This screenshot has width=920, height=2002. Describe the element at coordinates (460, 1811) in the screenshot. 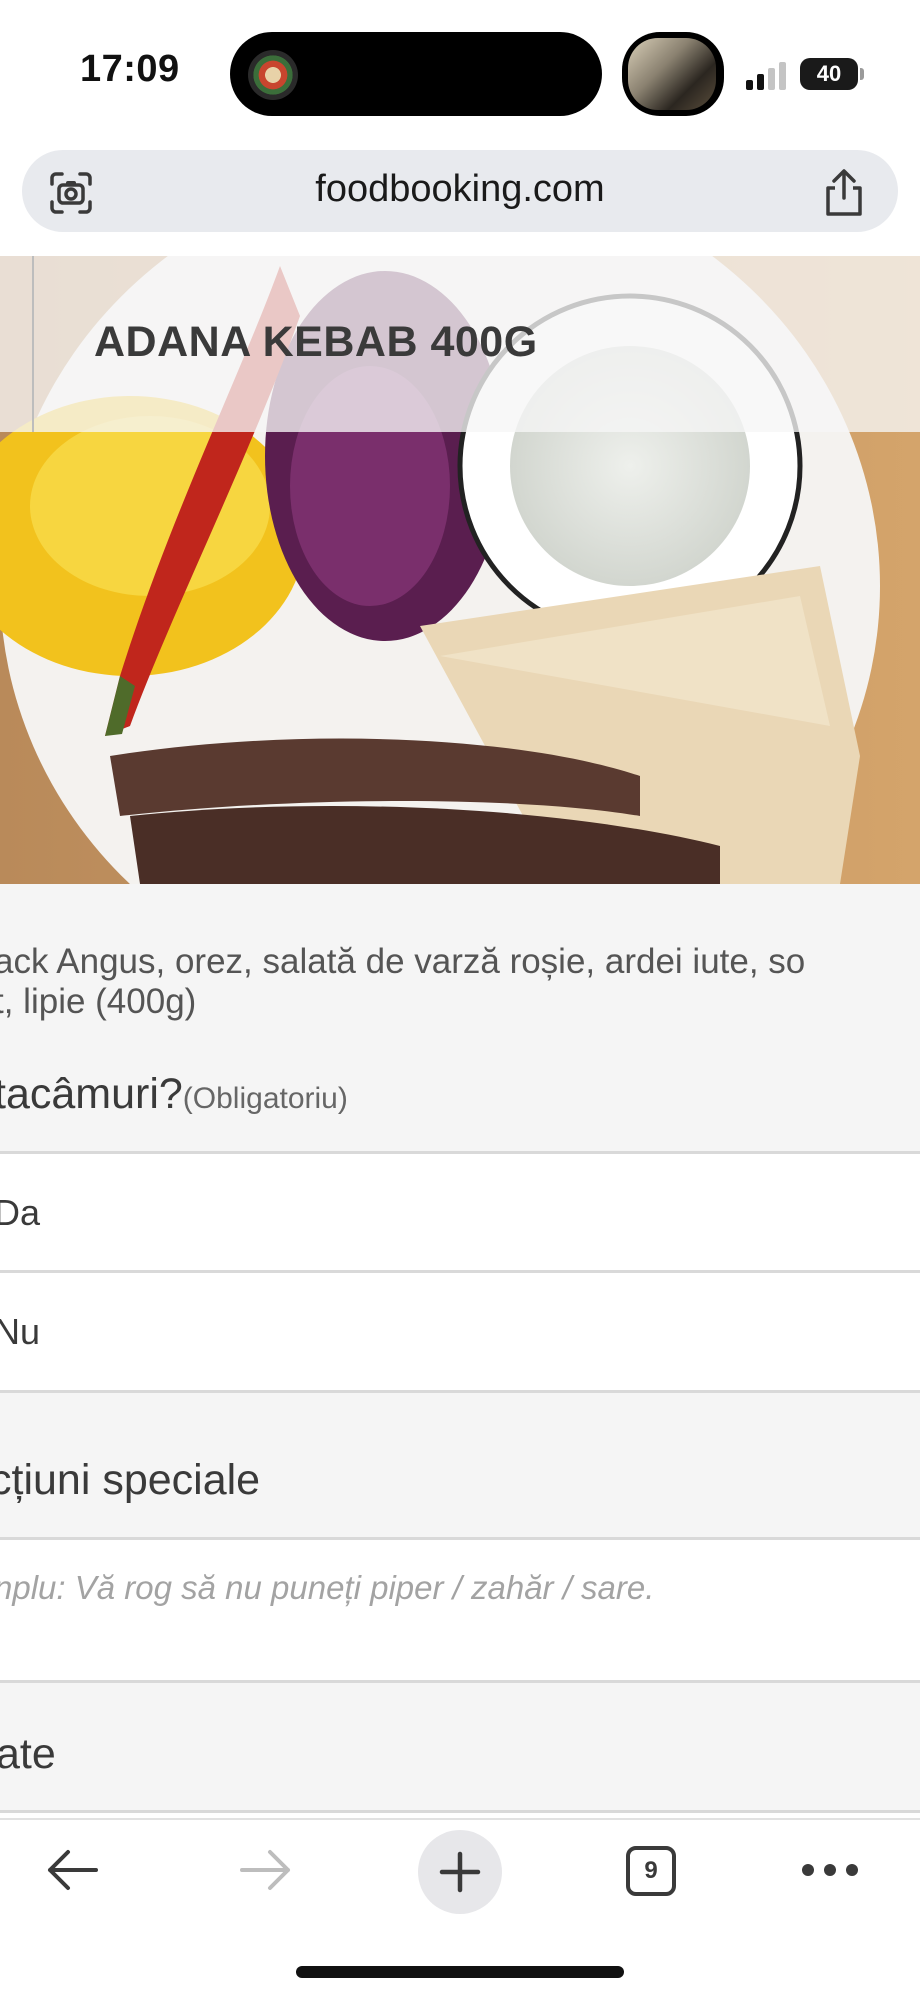

I see `divider` at that location.